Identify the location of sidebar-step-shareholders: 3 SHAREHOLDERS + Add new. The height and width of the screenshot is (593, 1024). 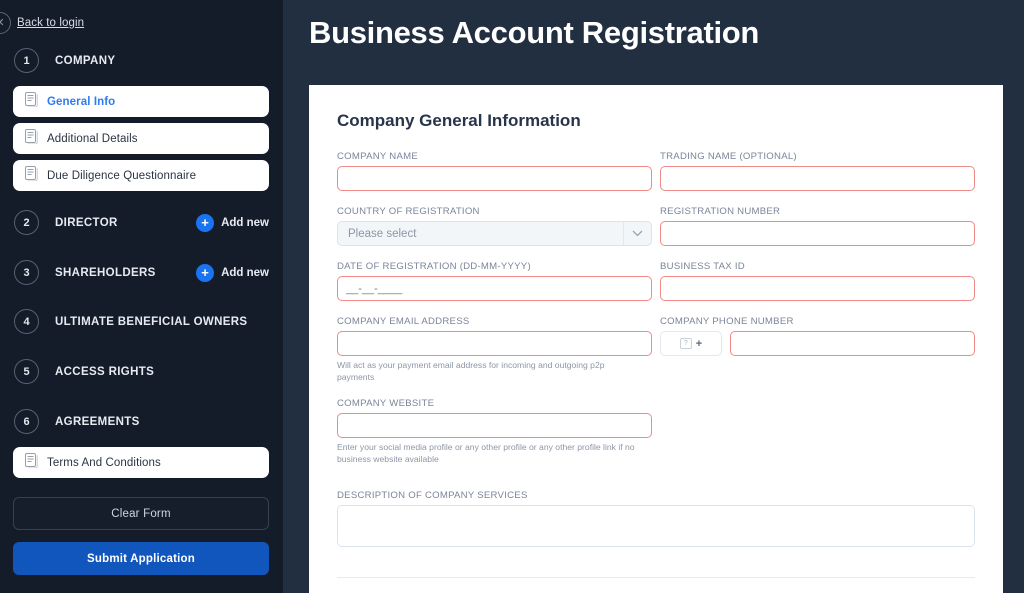
(141, 272).